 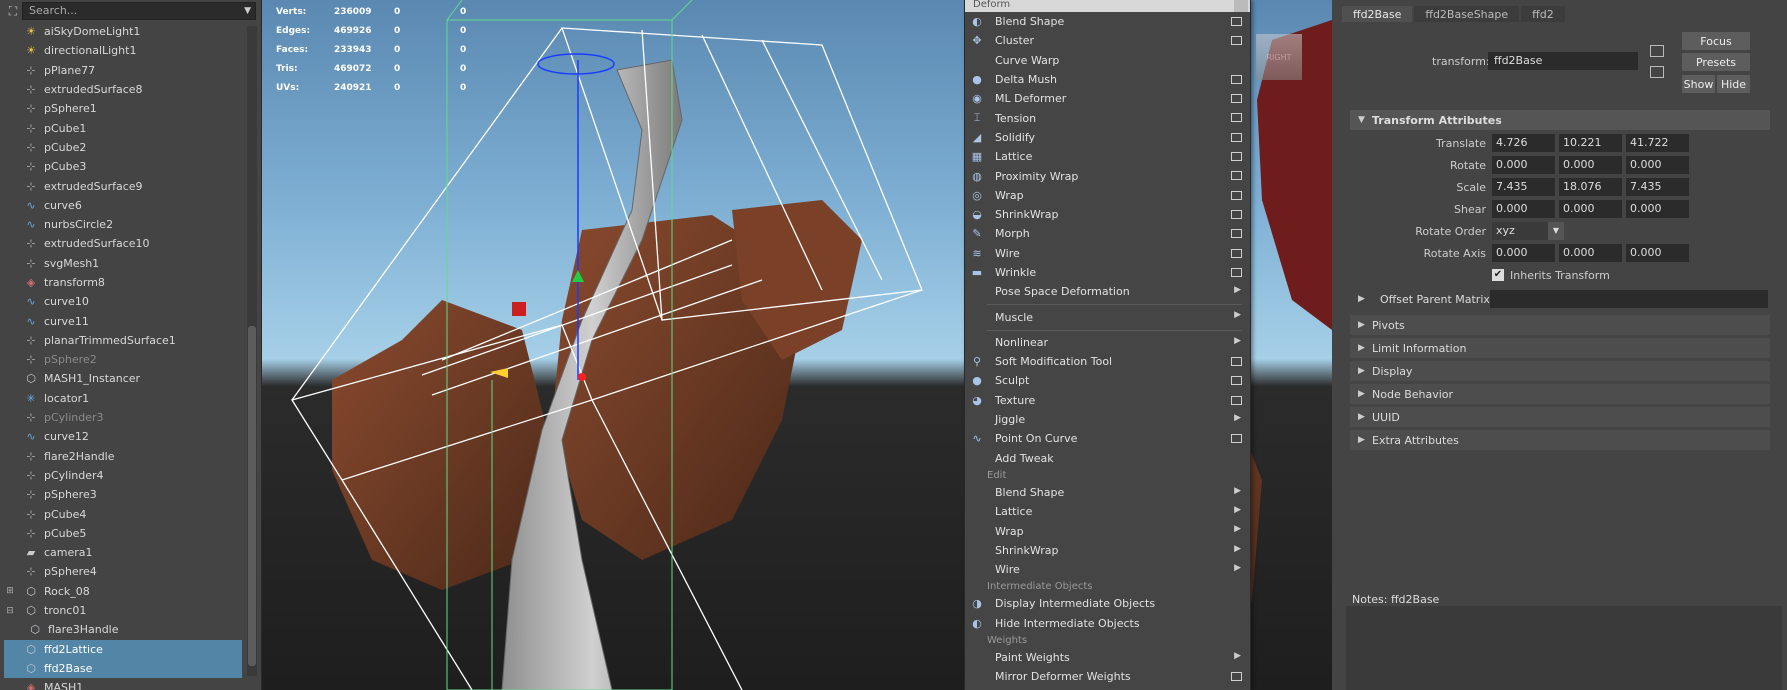 I want to click on outliner-item: ⊹ pSphere1, so click(x=123, y=108).